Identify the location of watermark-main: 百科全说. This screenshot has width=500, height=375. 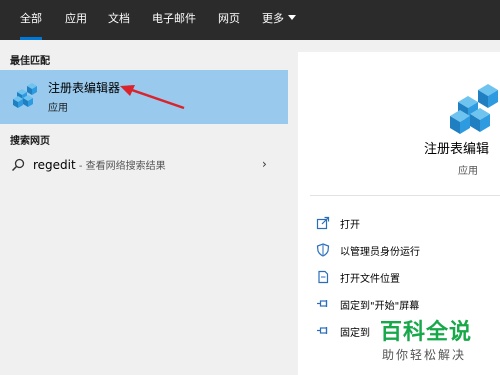
(426, 332).